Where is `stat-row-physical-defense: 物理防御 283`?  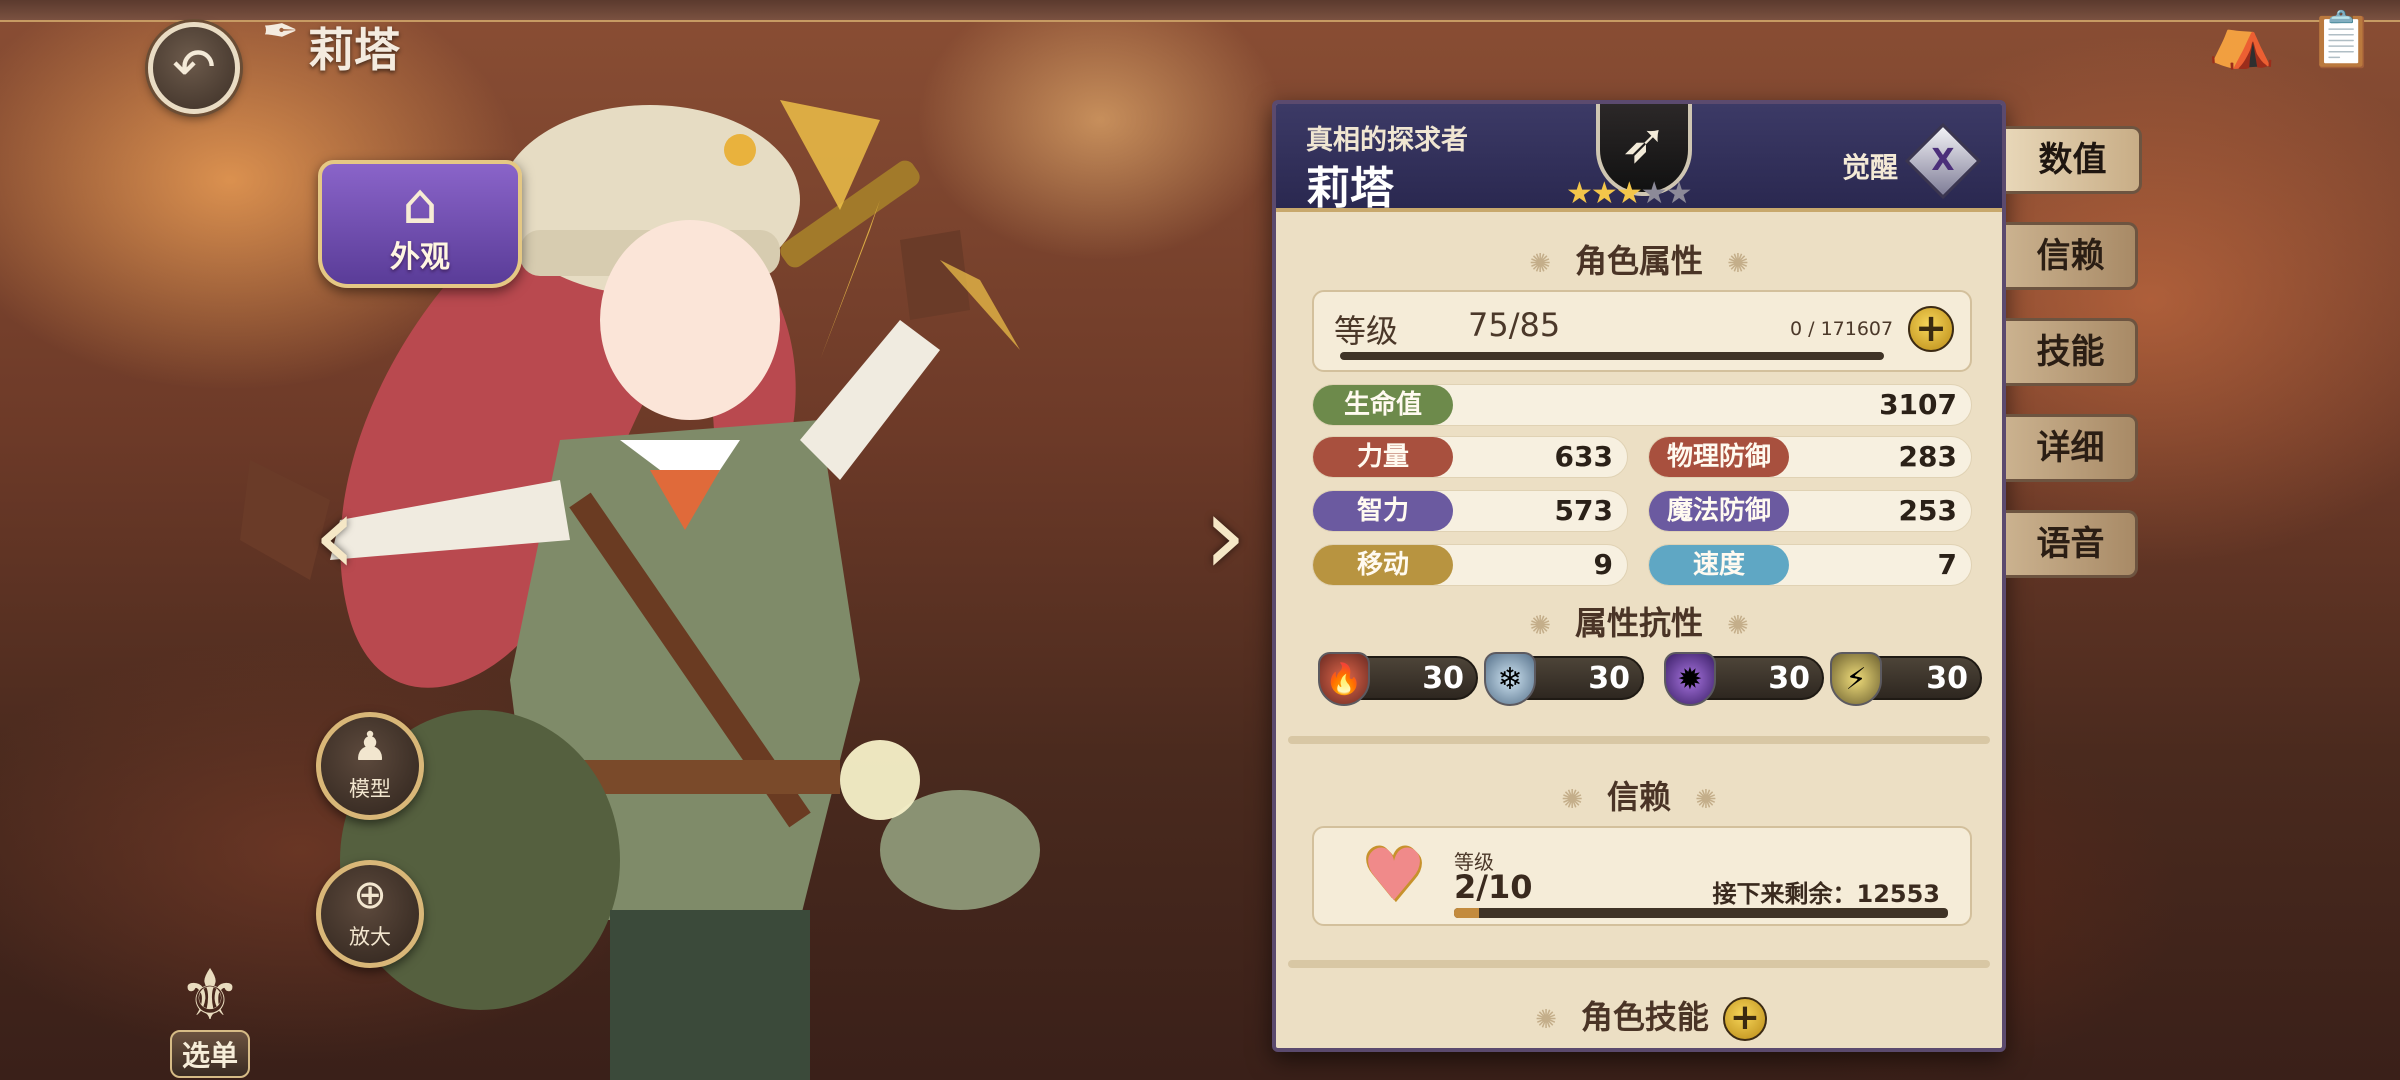
stat-row-physical-defense: 物理防御 283 is located at coordinates (1810, 457).